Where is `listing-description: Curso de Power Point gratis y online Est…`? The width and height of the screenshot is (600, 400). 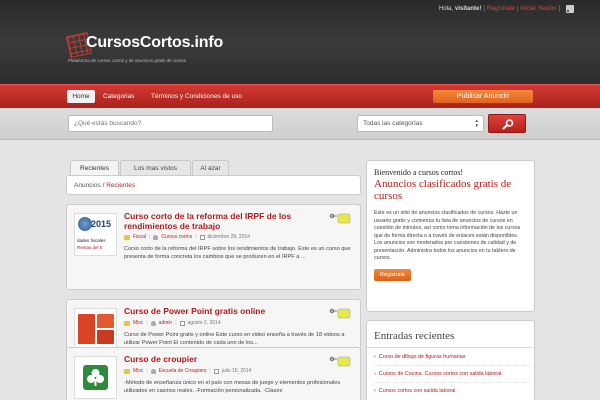 listing-description: Curso de Power Point gratis y online Est… is located at coordinates (234, 339).